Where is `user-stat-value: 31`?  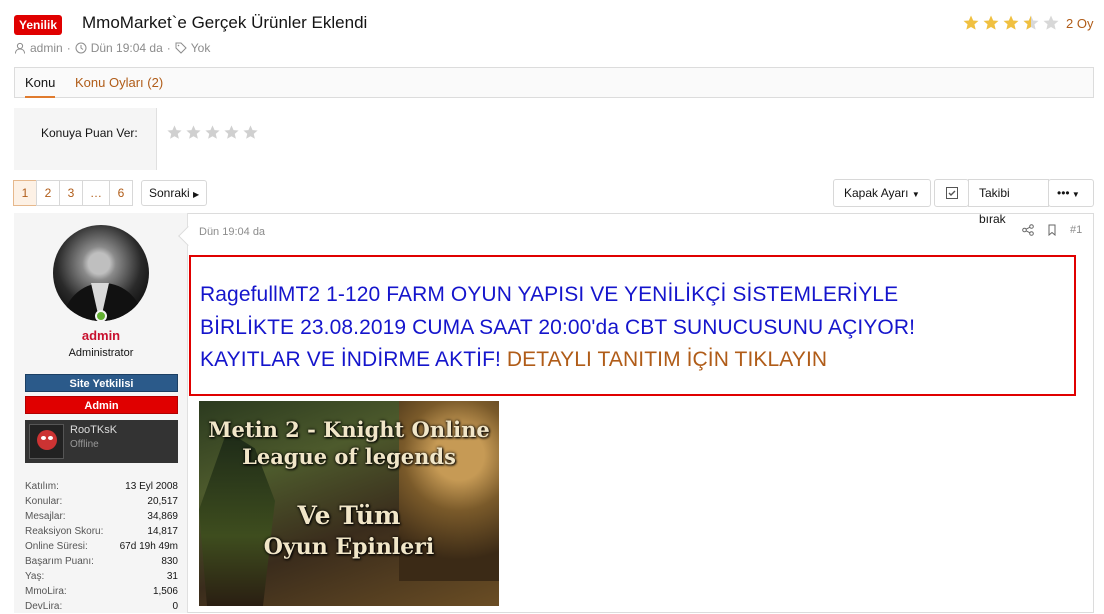 user-stat-value: 31 is located at coordinates (172, 576).